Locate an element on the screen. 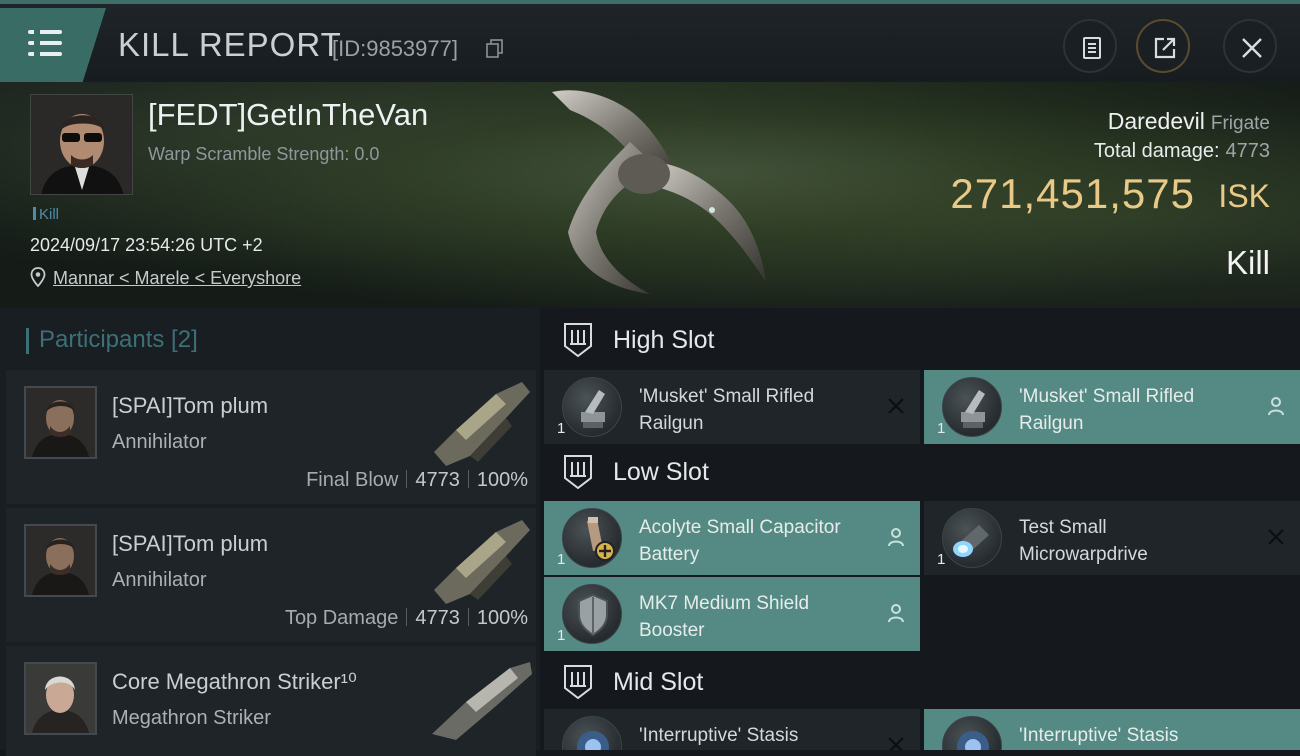 The width and height of the screenshot is (1300, 756). report-id: [ID:9853977] is located at coordinates (395, 48).